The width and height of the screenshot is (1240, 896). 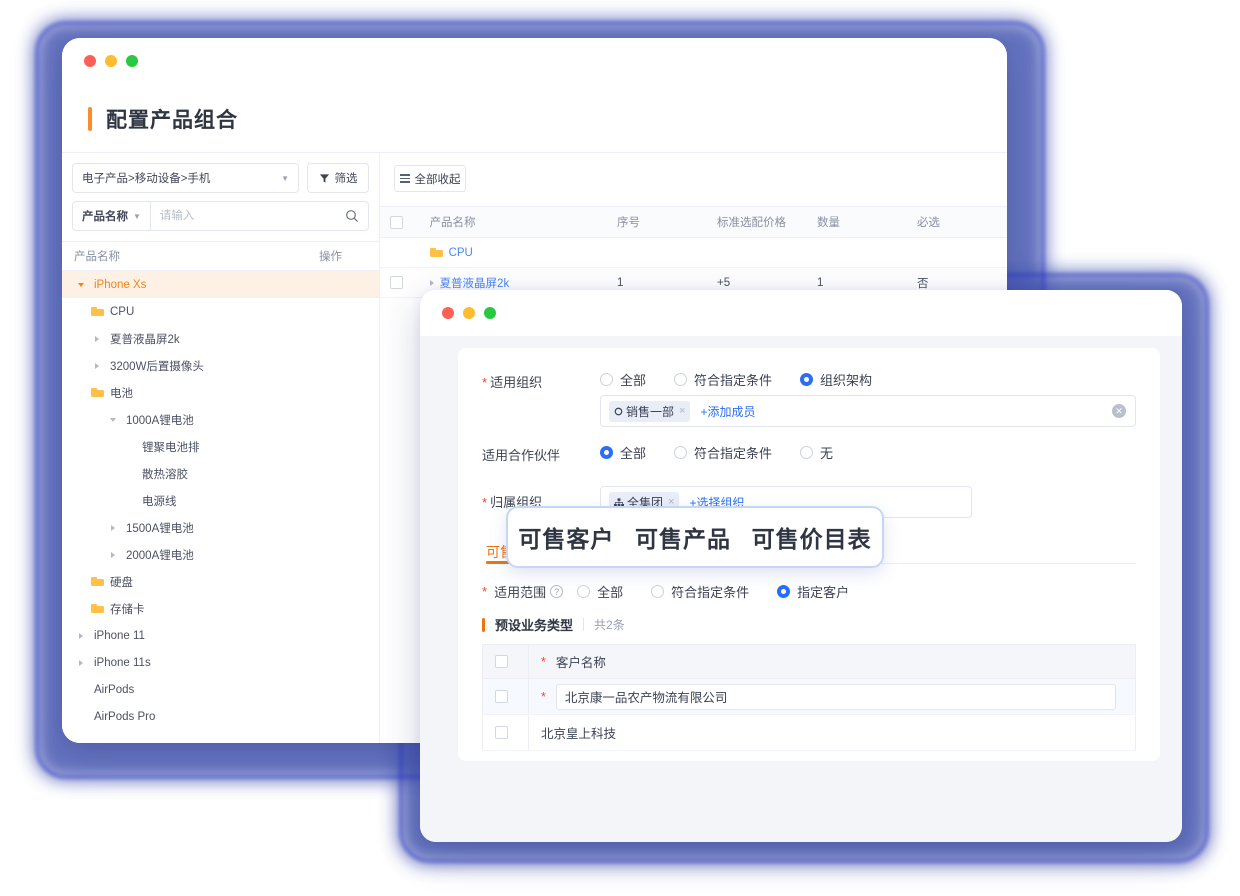 I want to click on radio-scope-all: 全部, so click(x=600, y=591).